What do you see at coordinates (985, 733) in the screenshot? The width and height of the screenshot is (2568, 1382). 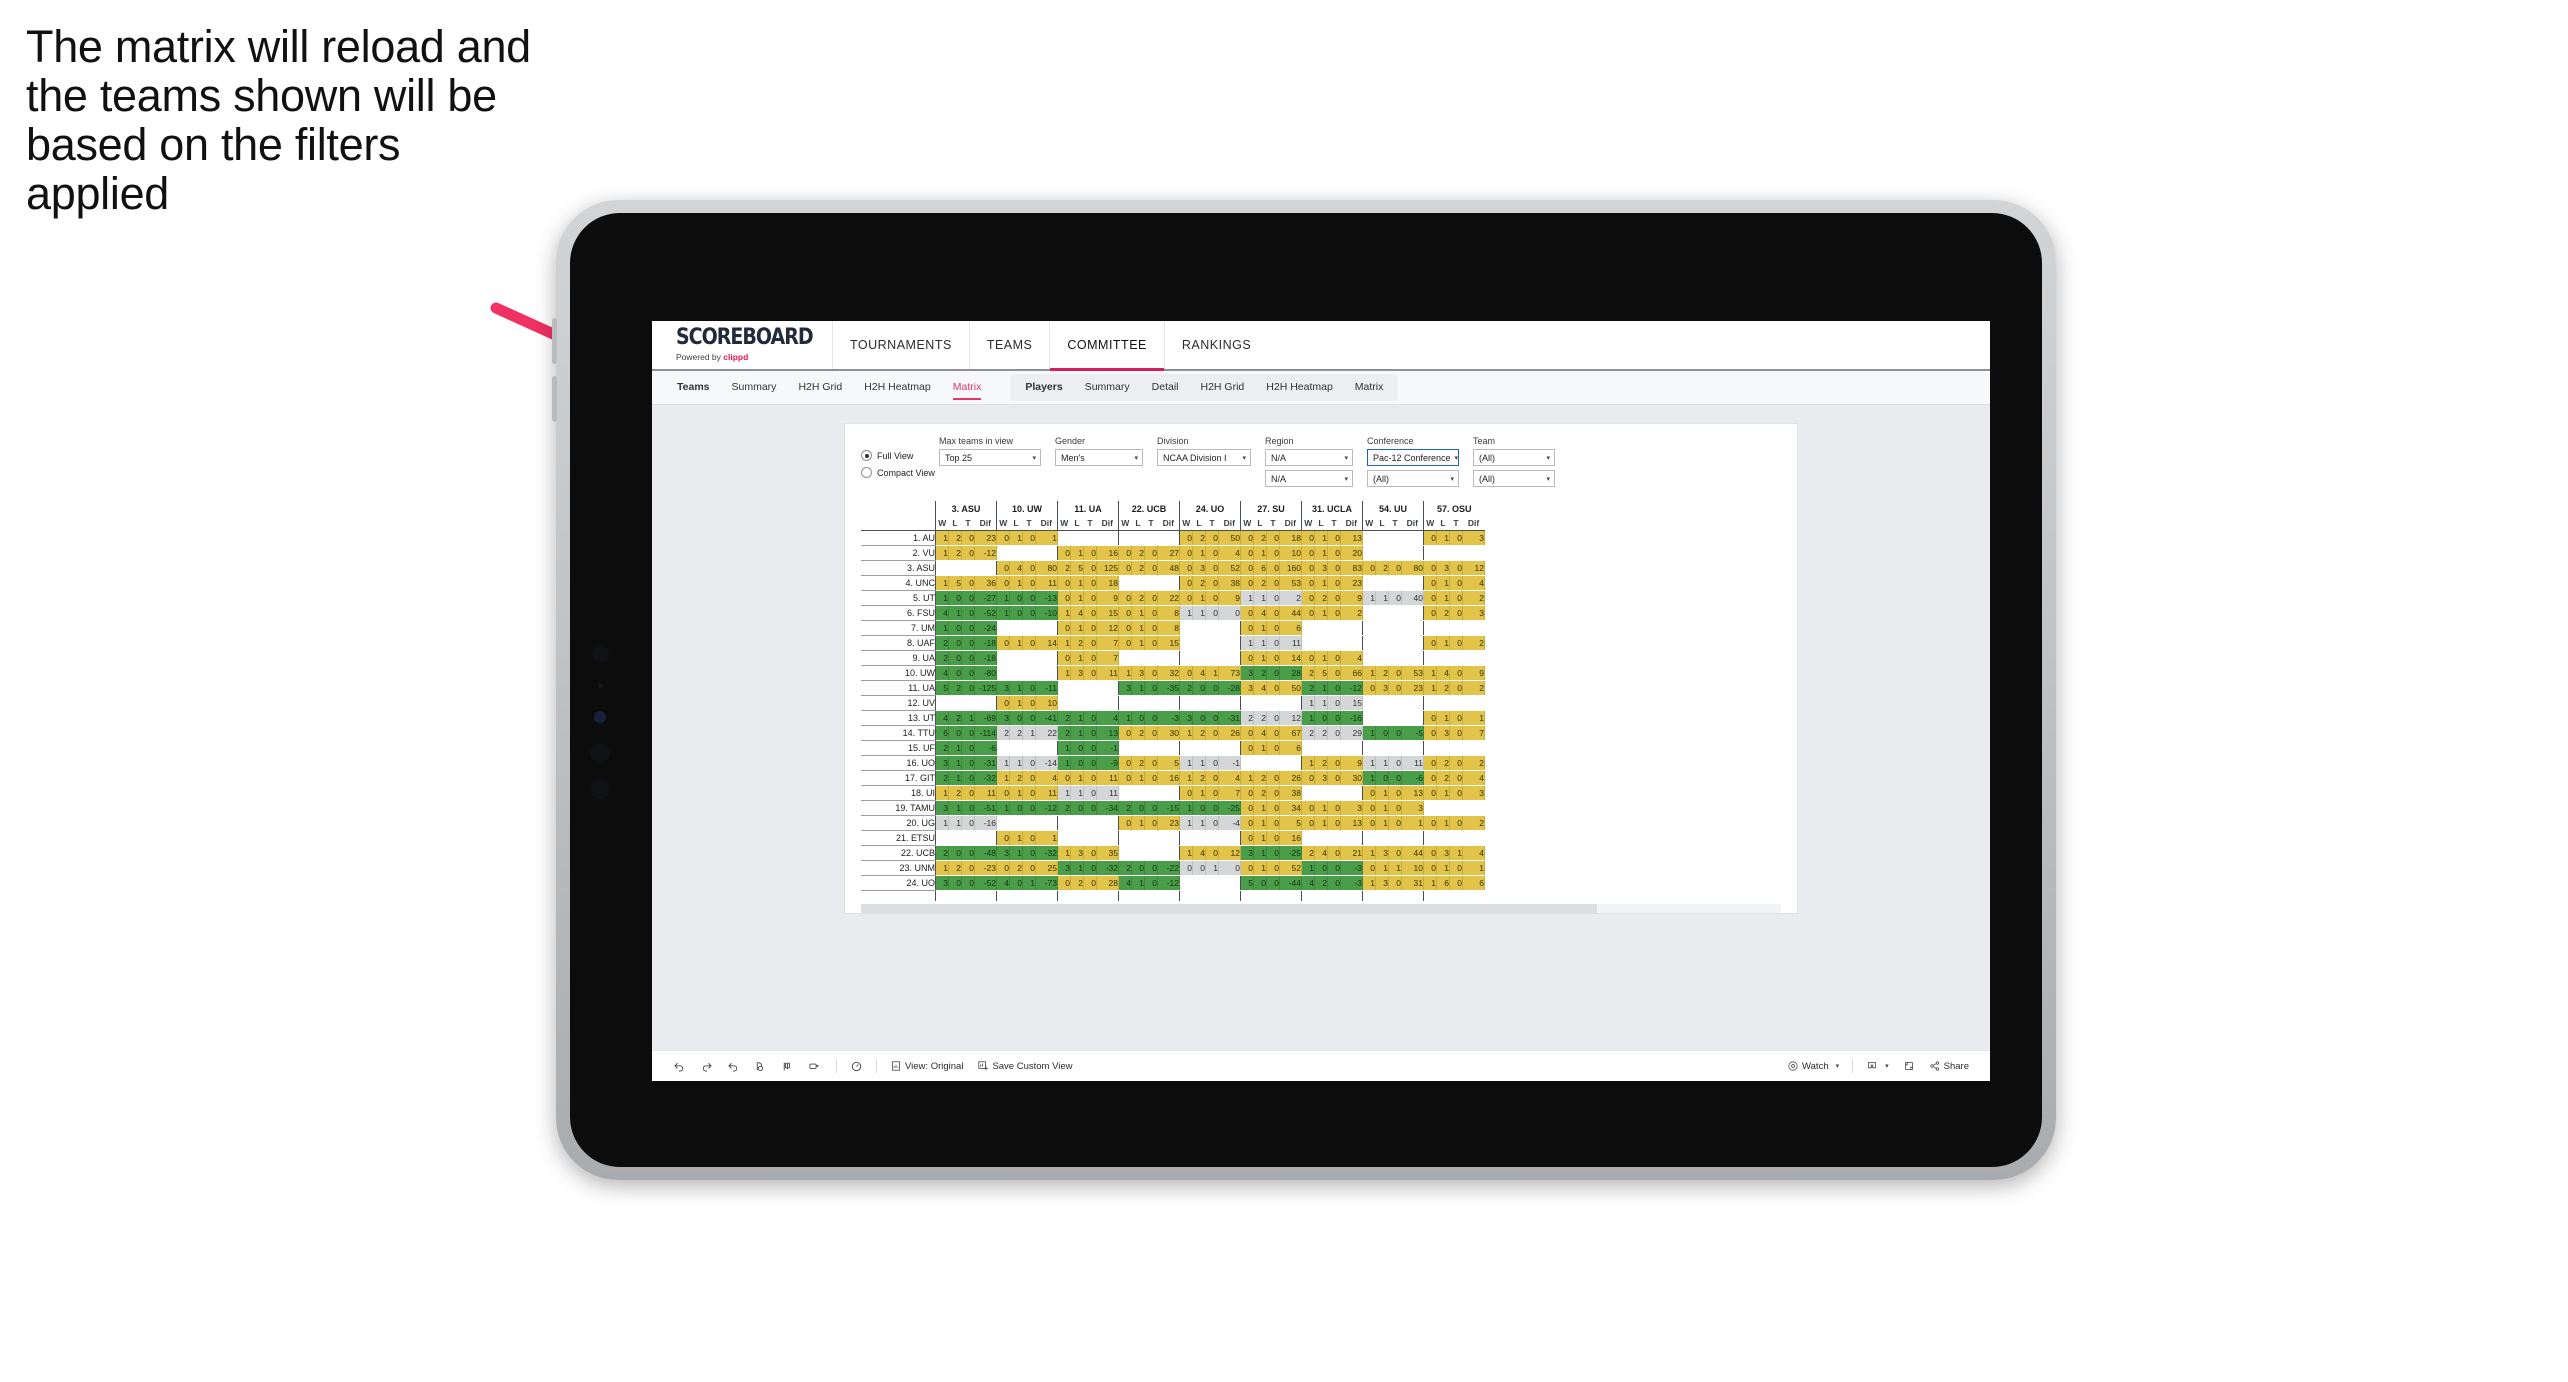 I see `matrix-cell: -114` at bounding box center [985, 733].